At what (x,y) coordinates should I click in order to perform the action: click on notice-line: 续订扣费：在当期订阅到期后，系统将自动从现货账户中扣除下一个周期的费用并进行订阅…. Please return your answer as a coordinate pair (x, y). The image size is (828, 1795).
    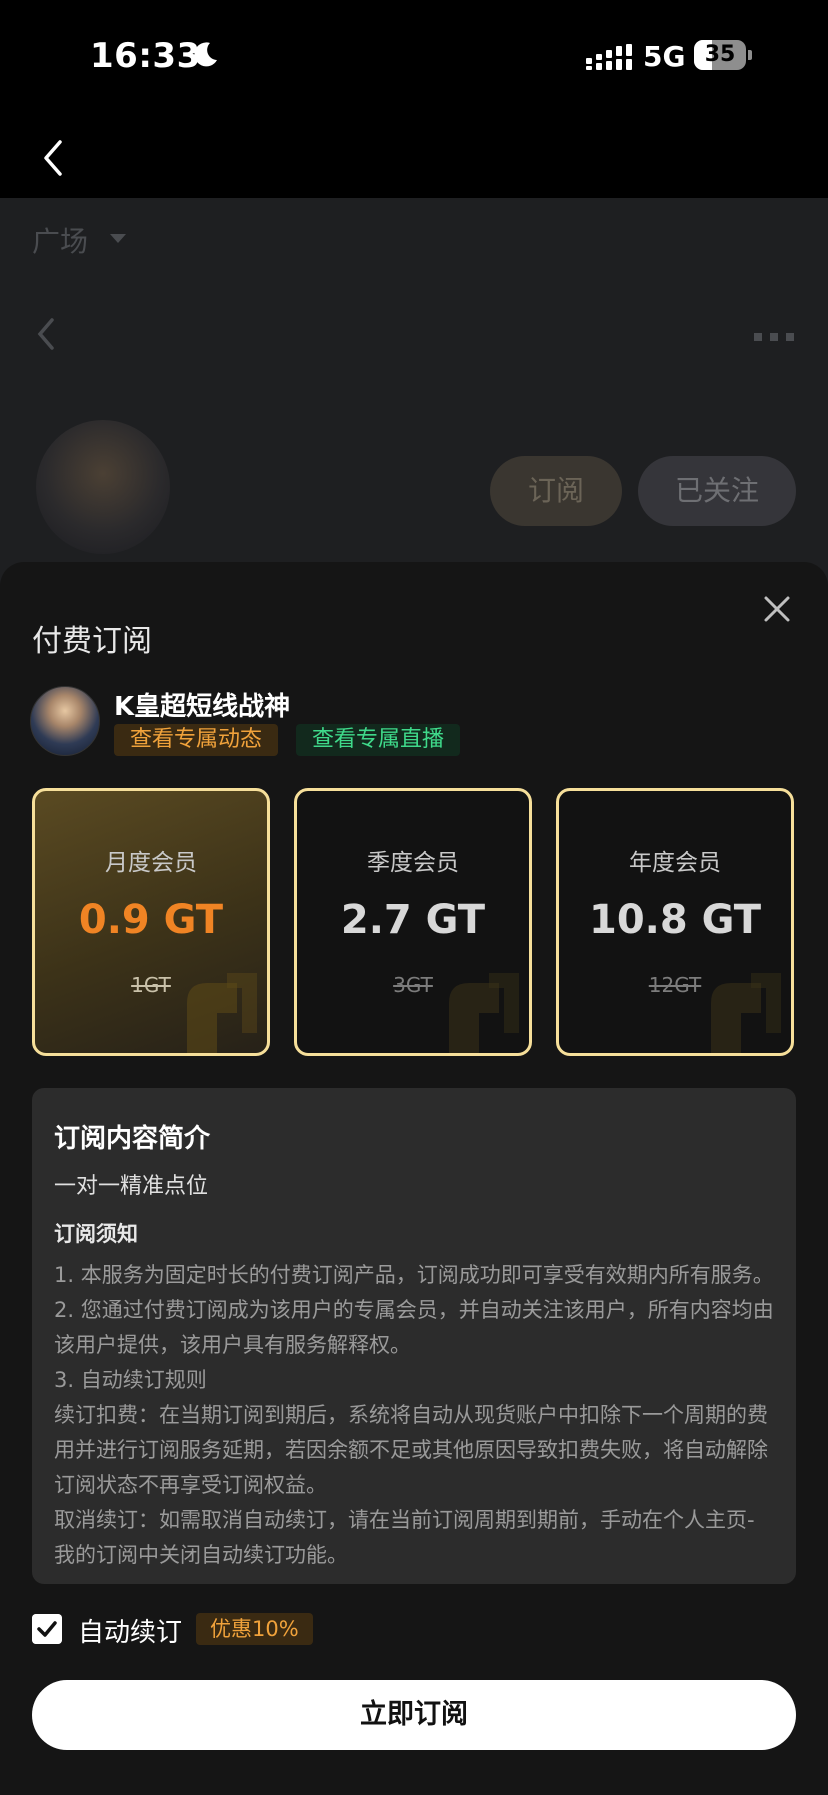
    Looking at the image, I should click on (411, 1450).